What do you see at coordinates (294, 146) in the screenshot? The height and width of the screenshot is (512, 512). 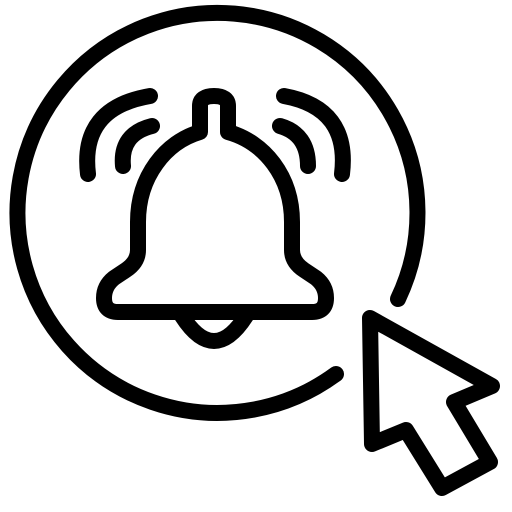 I see `sound-wave-right-inner-icon` at bounding box center [294, 146].